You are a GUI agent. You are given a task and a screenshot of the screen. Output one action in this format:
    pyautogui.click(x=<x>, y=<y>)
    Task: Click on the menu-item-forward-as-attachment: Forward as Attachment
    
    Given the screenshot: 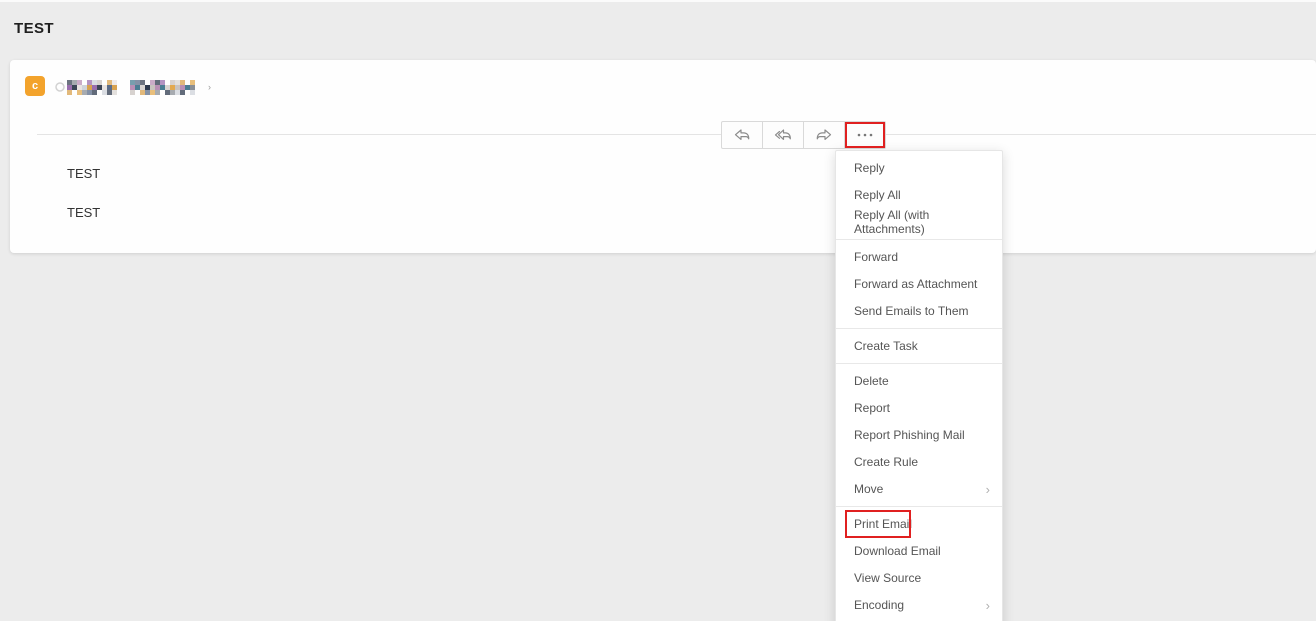 What is the action you would take?
    pyautogui.click(x=919, y=284)
    